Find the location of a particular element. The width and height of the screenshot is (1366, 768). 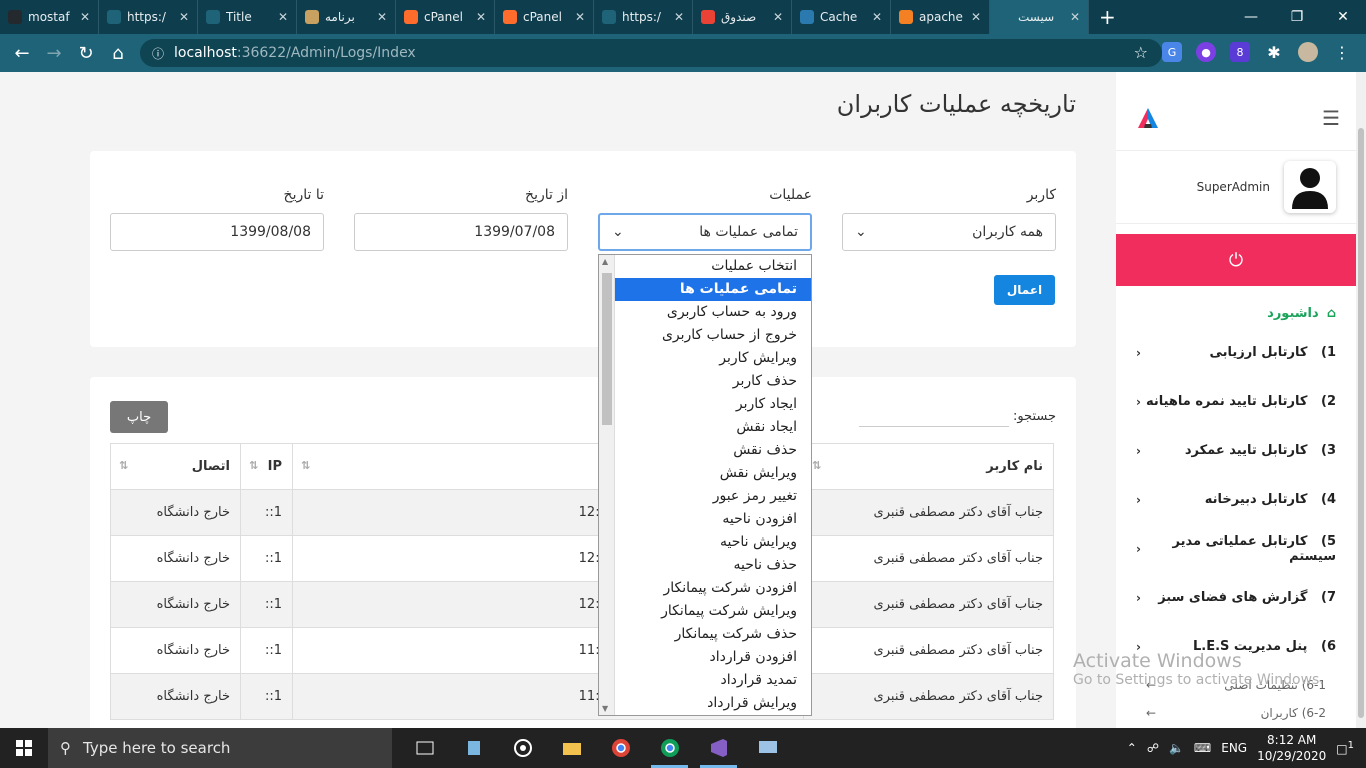

browser-tab: mostaf ✕ is located at coordinates (49, 17).